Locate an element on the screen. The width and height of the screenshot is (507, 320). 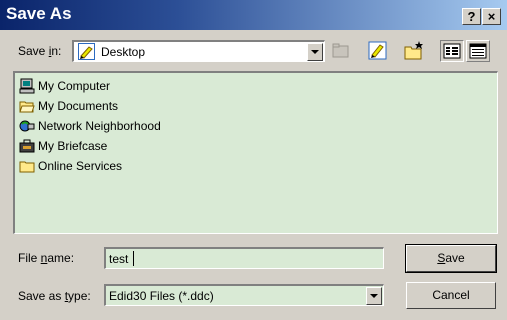
desktop-shortcut-button is located at coordinates (378, 51).